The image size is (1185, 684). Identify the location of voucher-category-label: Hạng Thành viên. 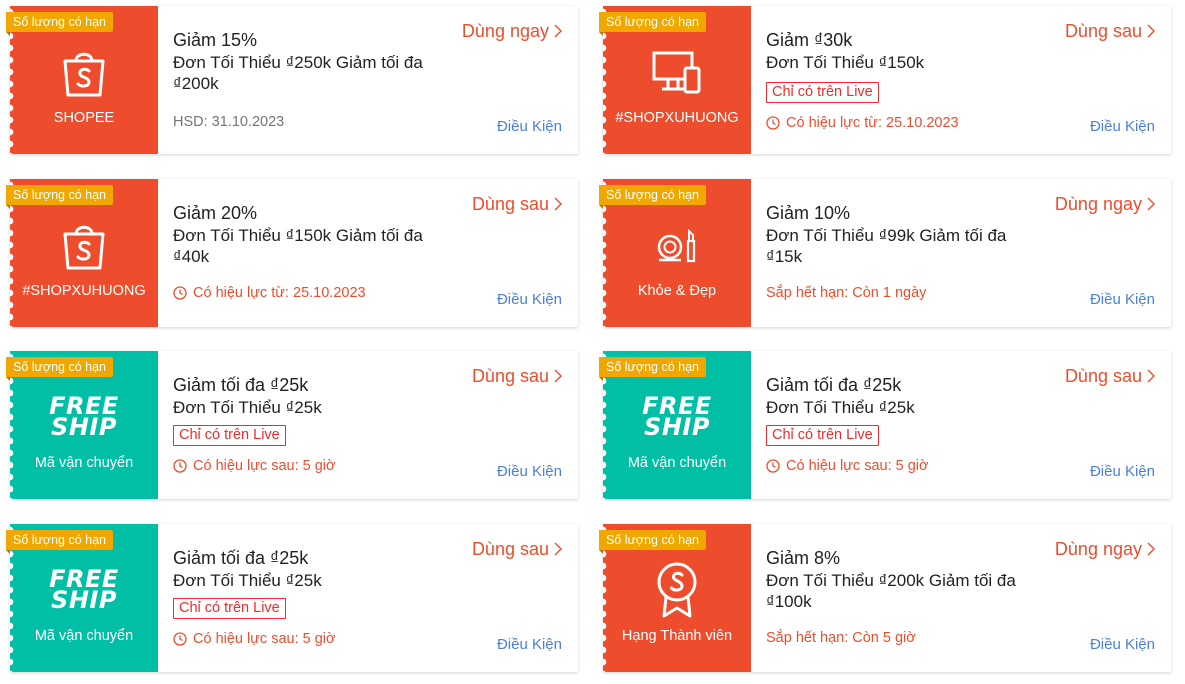
(677, 636).